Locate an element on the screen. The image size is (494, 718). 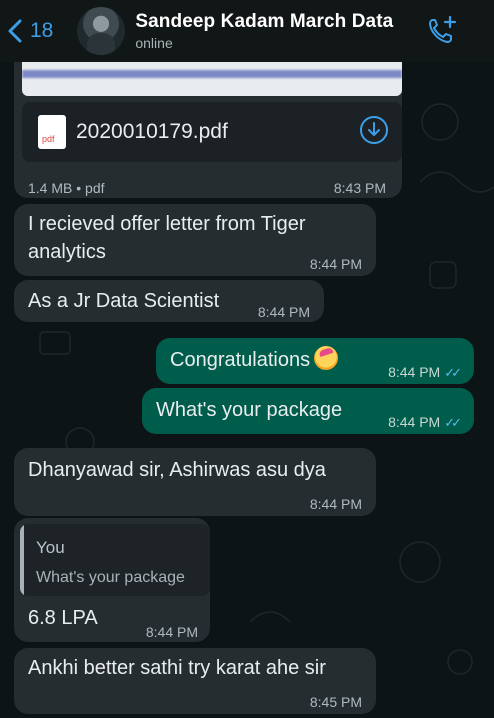
outgoing-message: Congratulations 8:44 PM ✓✓ is located at coordinates (315, 361).